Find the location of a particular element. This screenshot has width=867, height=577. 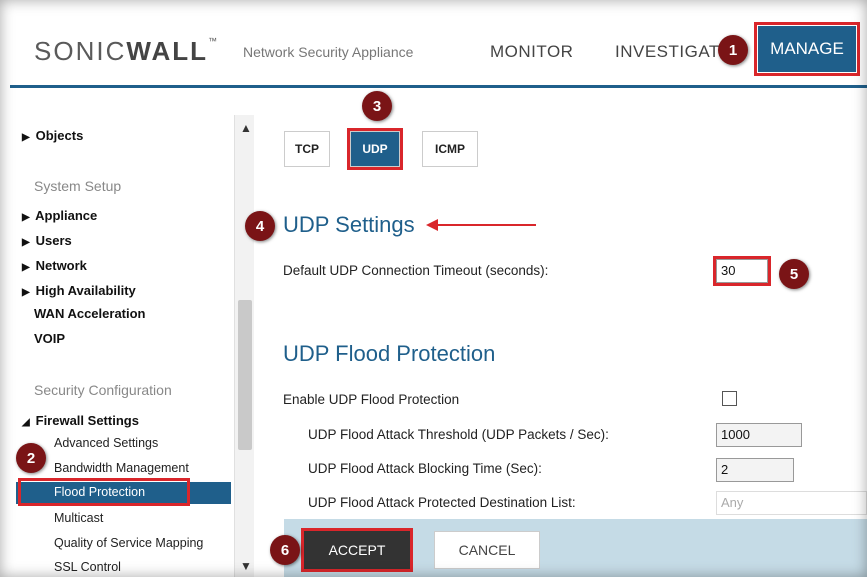

sidebar-item-voip: VOIP is located at coordinates (49, 338).